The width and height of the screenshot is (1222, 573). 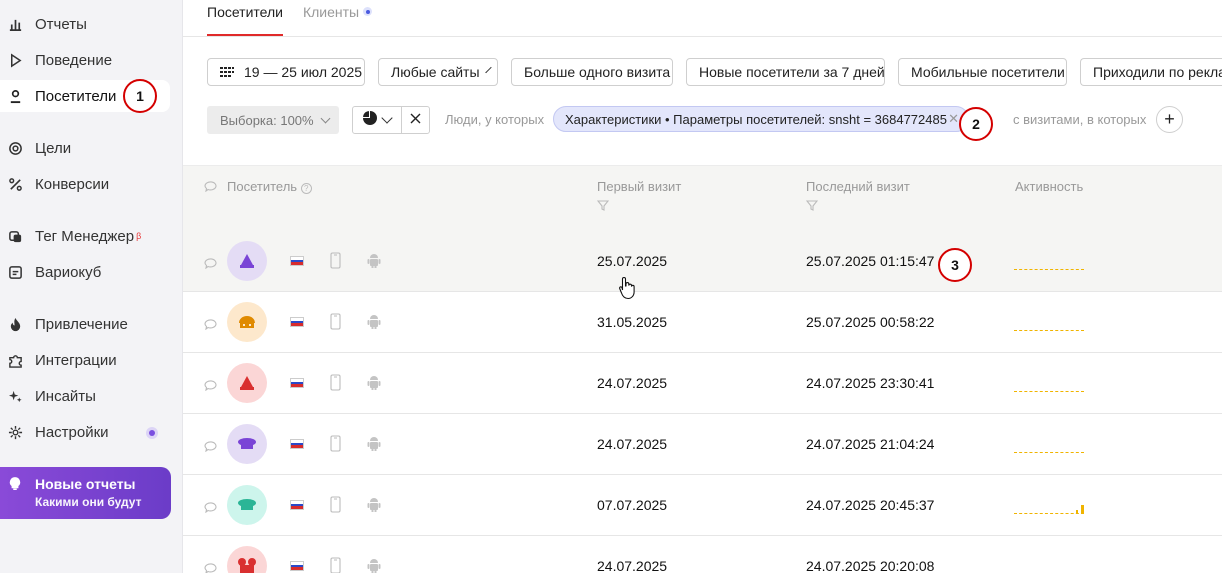 I want to click on pie-dropdown, so click(x=378, y=120).